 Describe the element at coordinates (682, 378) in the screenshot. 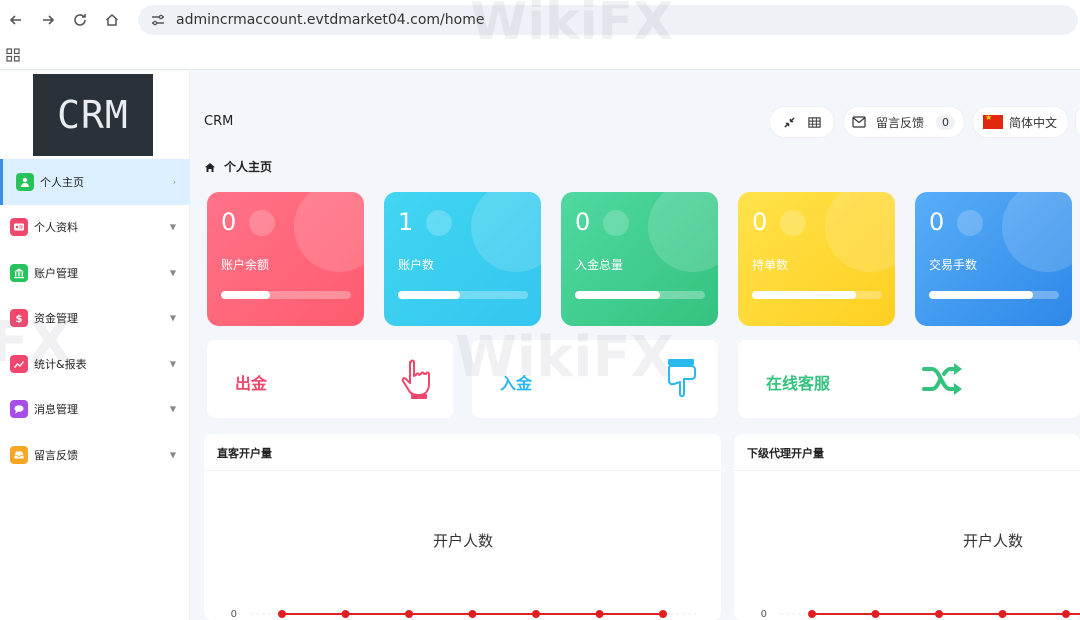

I see `pointing-hand-down-icon` at that location.